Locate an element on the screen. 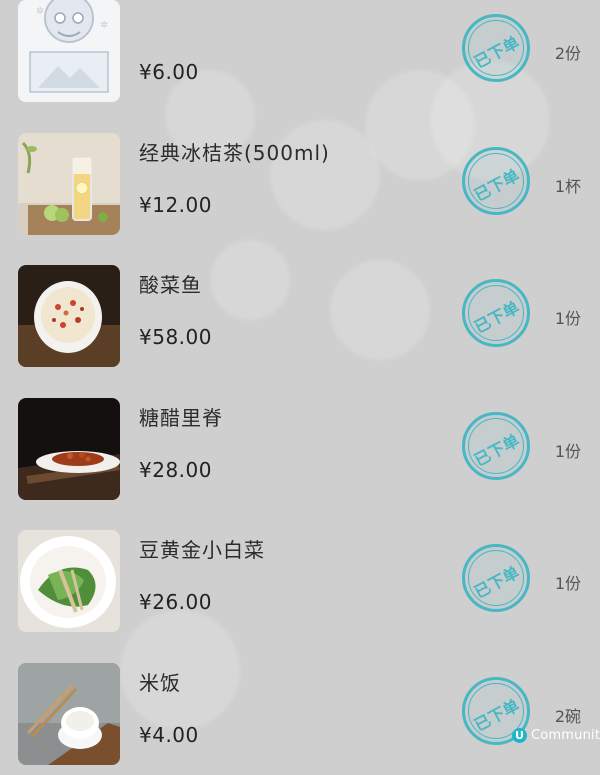 This screenshot has width=600, height=775. item-name: 经典冰桔茶(500ml) is located at coordinates (234, 151).